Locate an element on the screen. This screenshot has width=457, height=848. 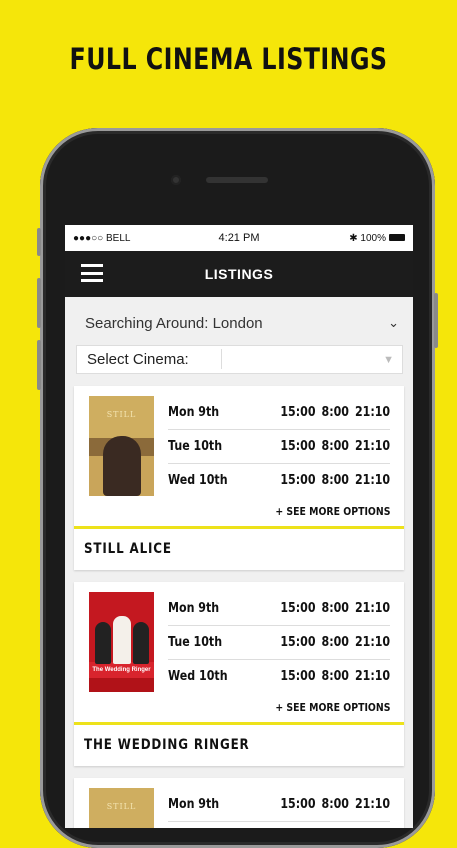
battery-icon is located at coordinates (397, 238).